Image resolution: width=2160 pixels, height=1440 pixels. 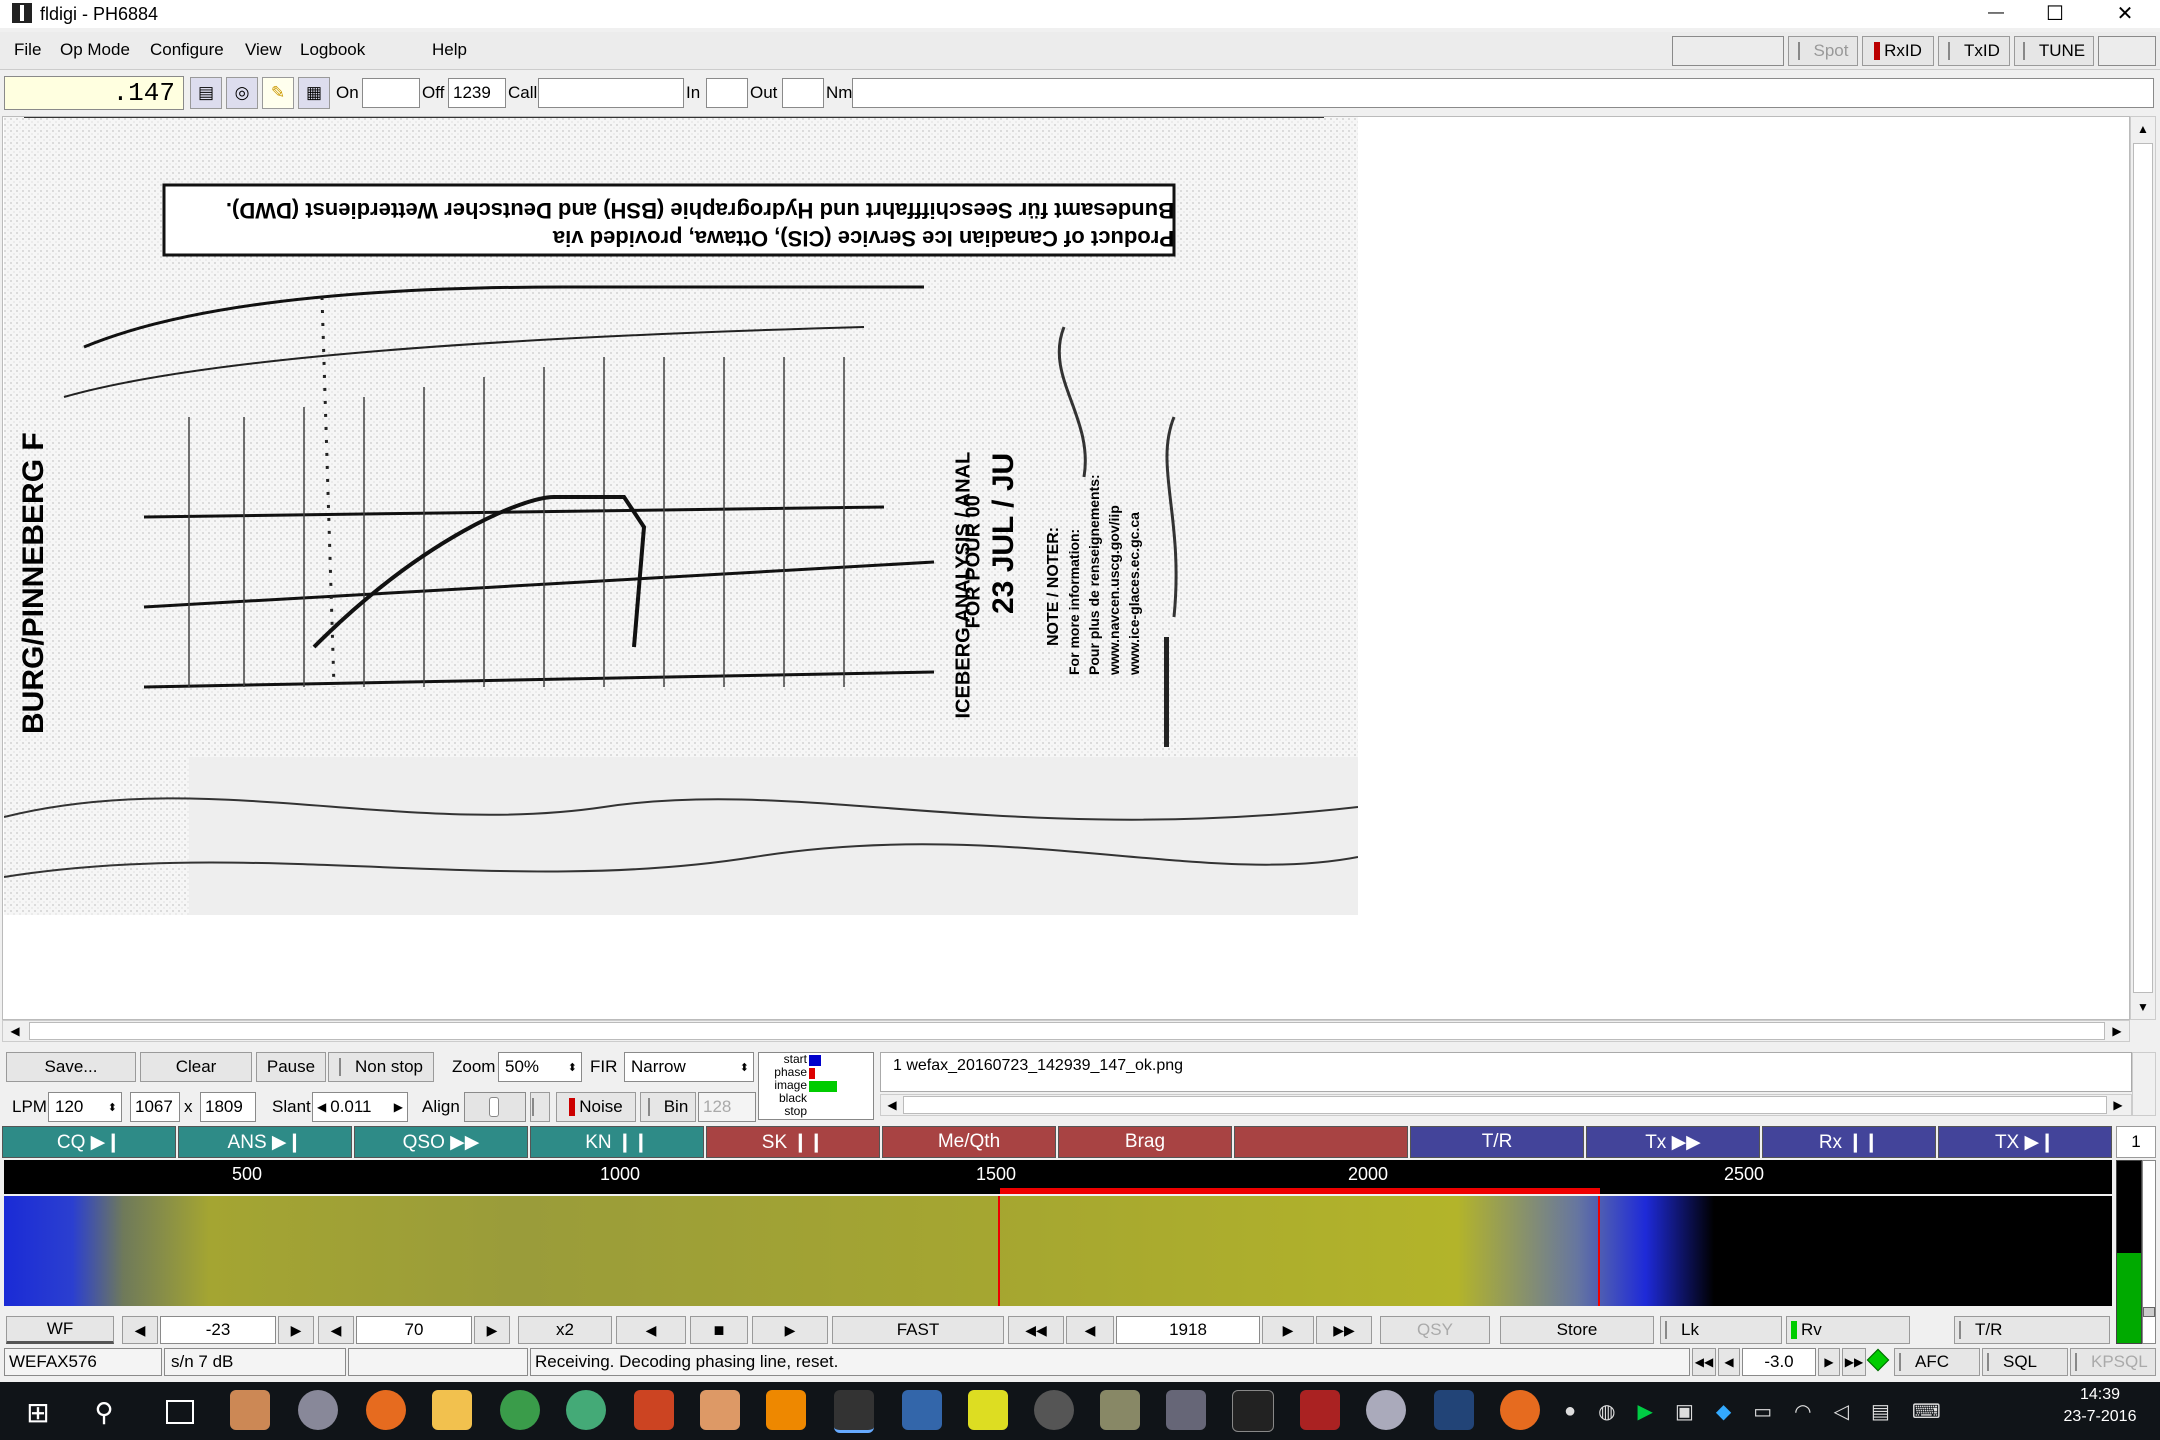 I want to click on carrier-fast-up-icon: ▶▶, so click(x=1344, y=1330).